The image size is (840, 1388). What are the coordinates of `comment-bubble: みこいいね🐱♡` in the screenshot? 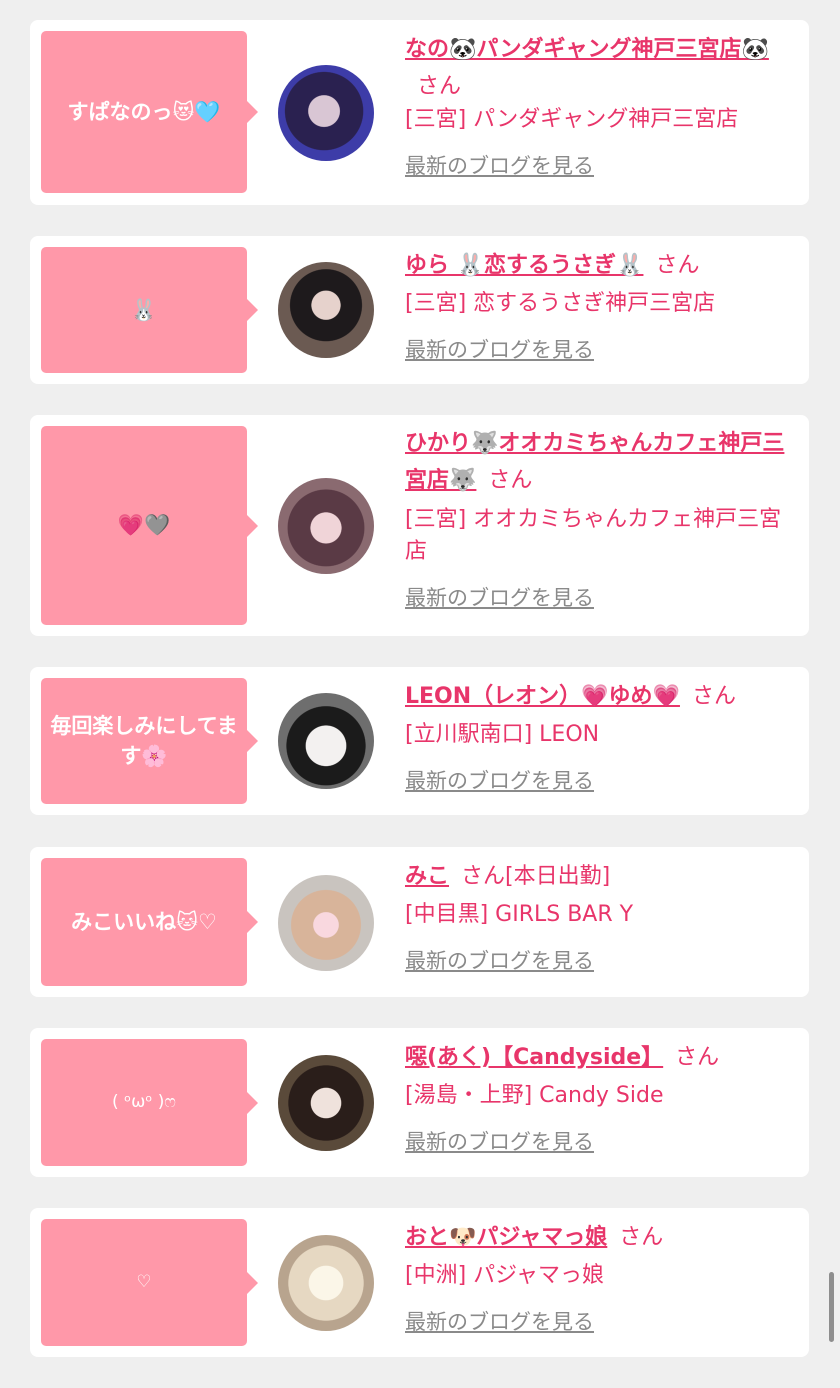 It's located at (149, 922).